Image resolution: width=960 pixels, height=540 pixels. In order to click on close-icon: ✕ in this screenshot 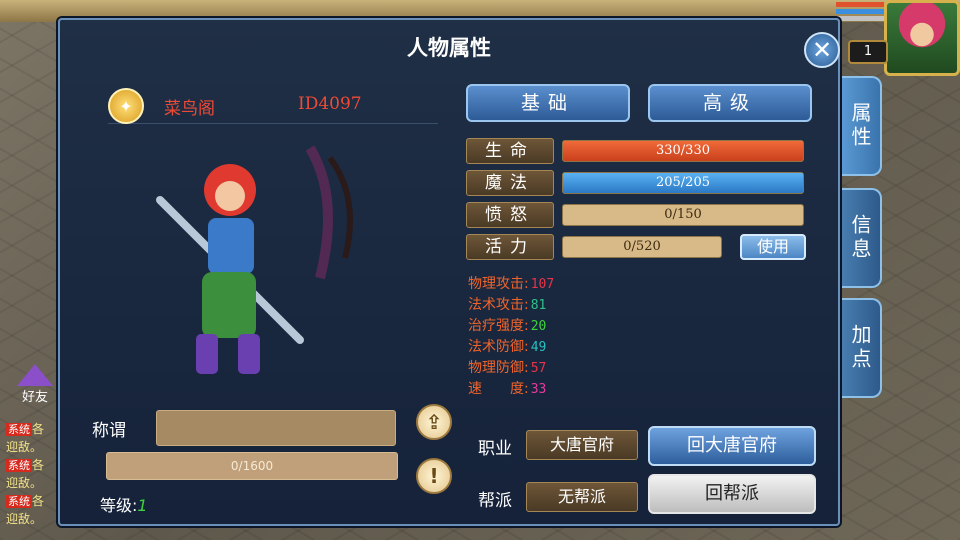, I will do `click(822, 50)`.